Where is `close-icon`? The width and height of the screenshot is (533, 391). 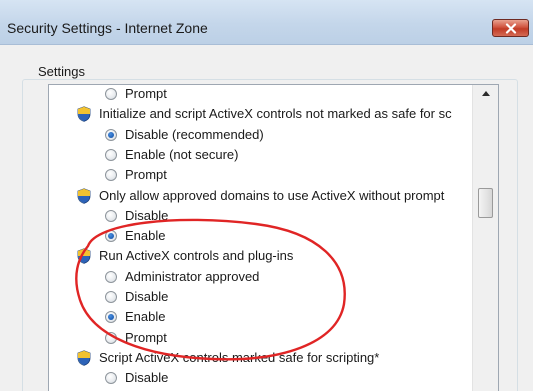
close-icon is located at coordinates (510, 28).